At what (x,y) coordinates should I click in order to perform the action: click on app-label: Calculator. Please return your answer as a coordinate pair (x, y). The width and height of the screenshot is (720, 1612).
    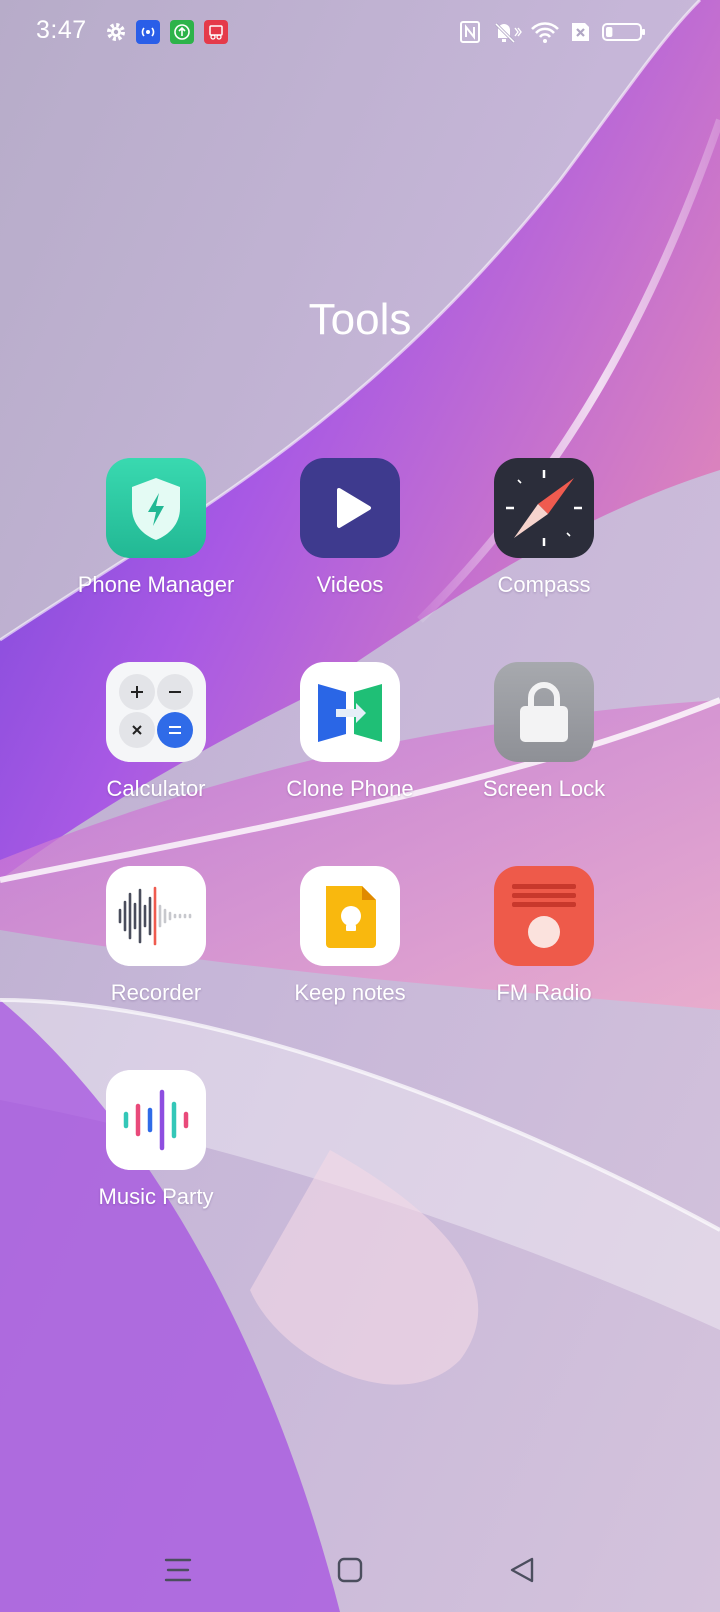
    Looking at the image, I should click on (156, 788).